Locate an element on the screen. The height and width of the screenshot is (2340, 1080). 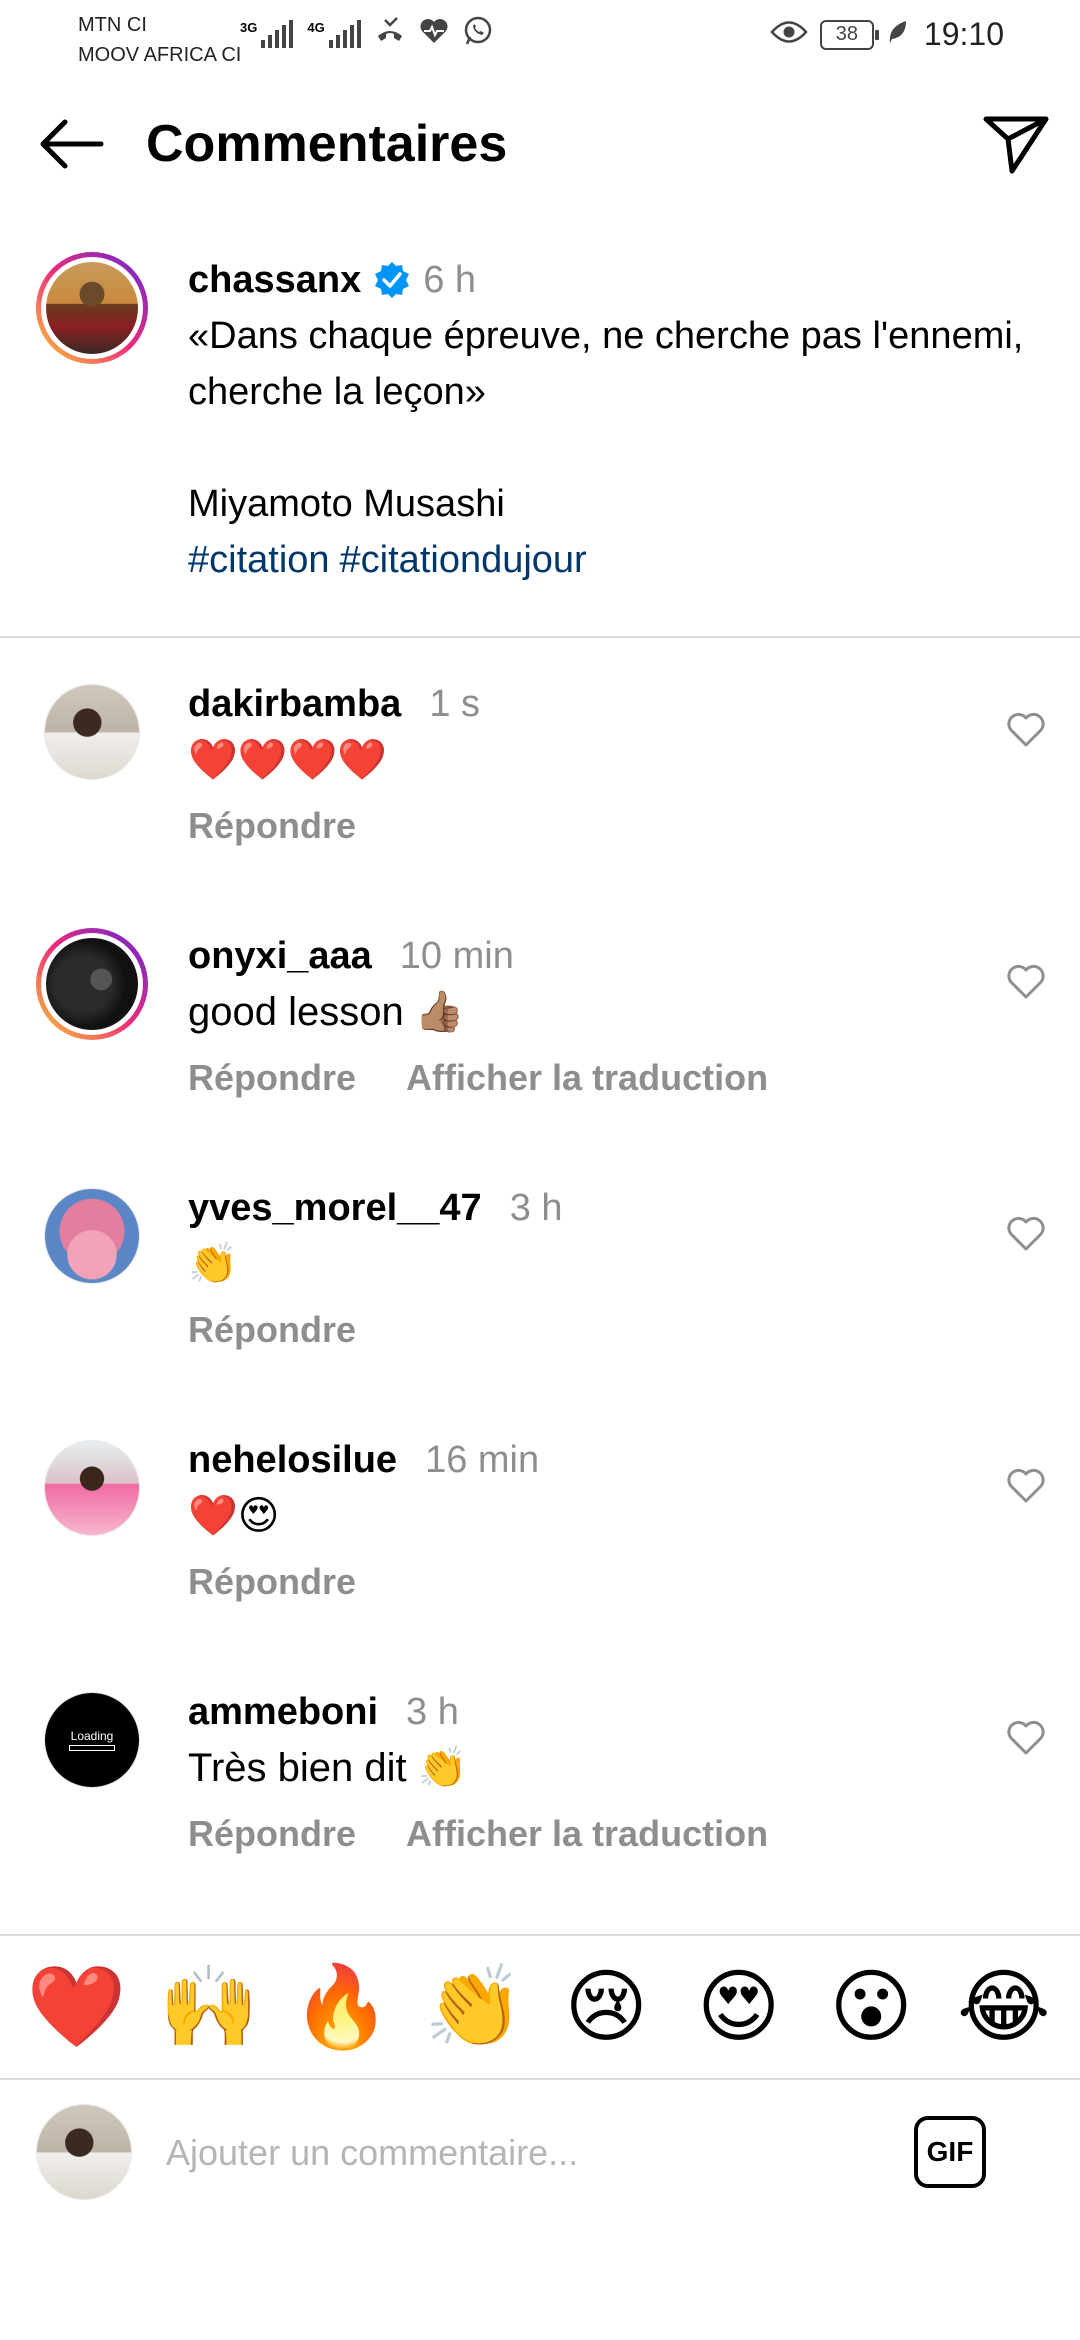
signal-3g-icon: 3G is located at coordinates (267, 33).